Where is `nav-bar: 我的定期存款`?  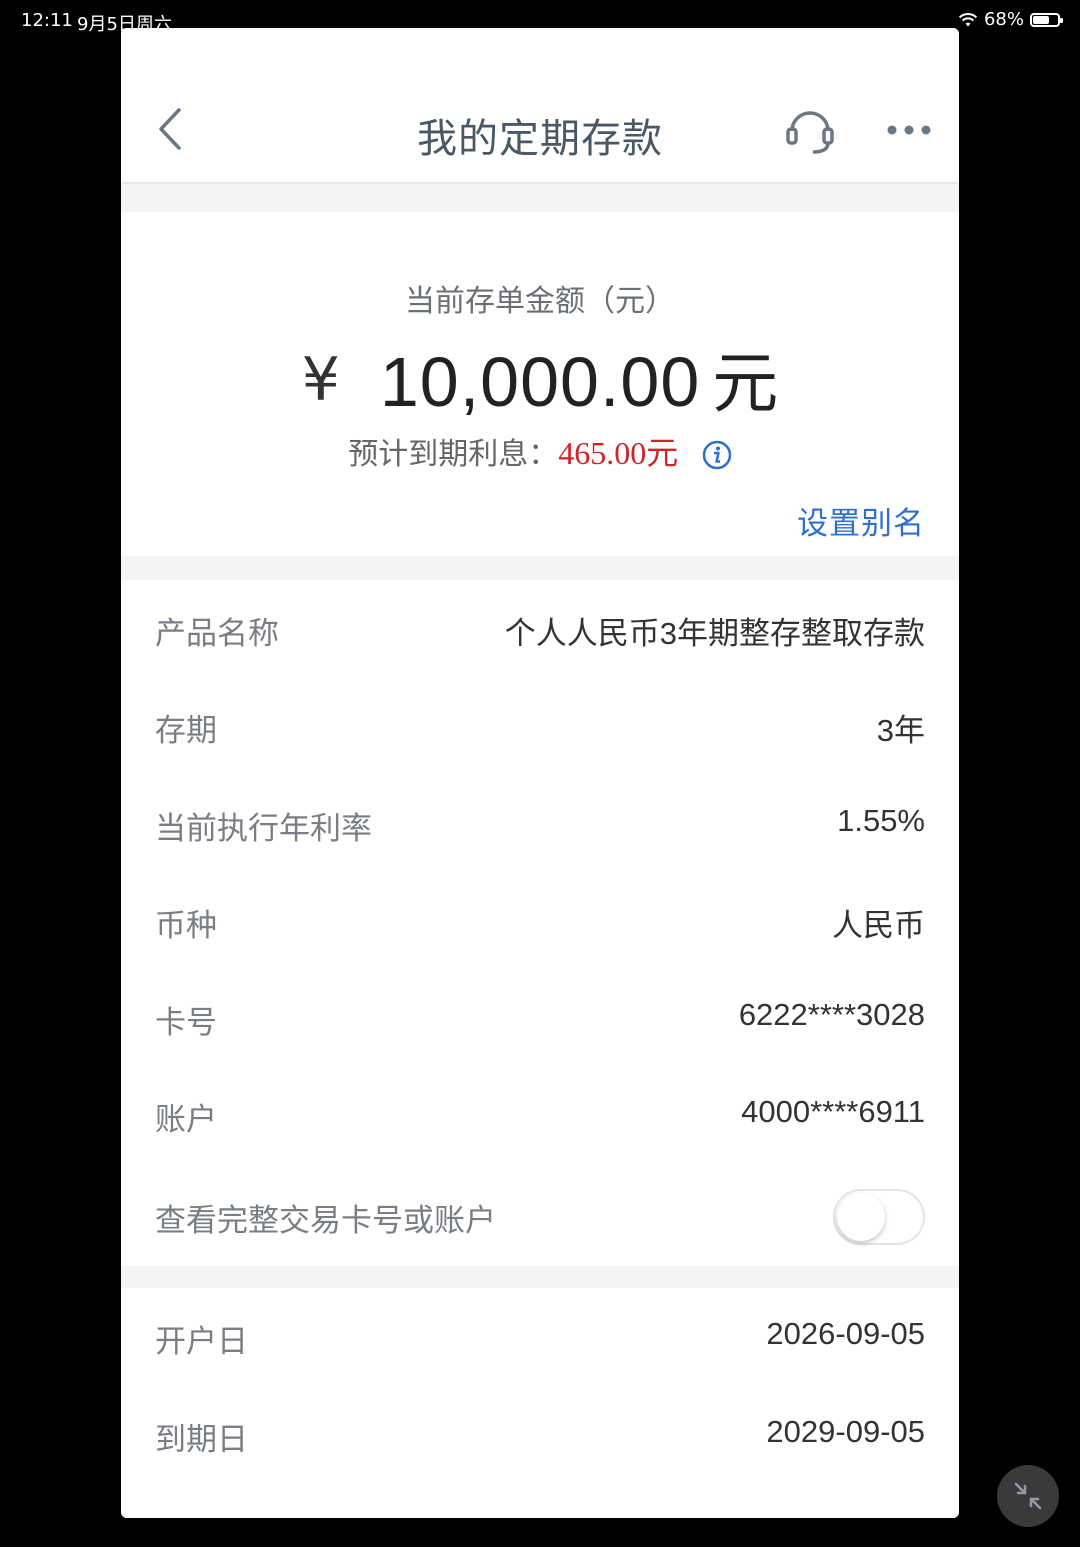
nav-bar: 我的定期存款 is located at coordinates (540, 106).